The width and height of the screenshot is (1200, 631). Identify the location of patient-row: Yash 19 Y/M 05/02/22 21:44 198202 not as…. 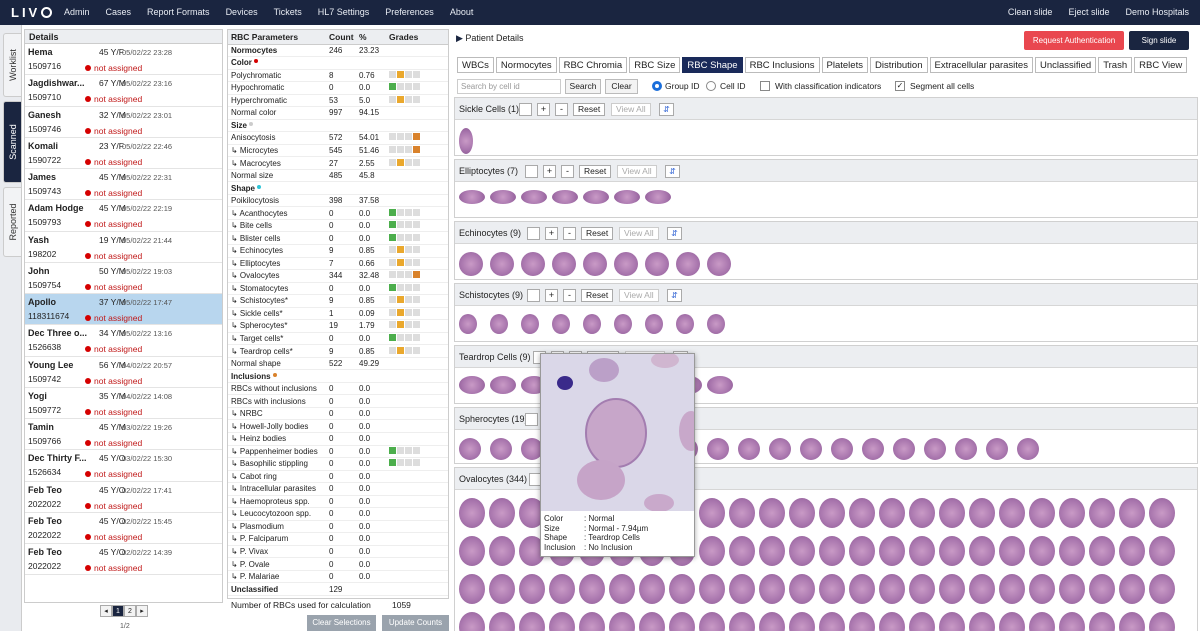
(123, 247).